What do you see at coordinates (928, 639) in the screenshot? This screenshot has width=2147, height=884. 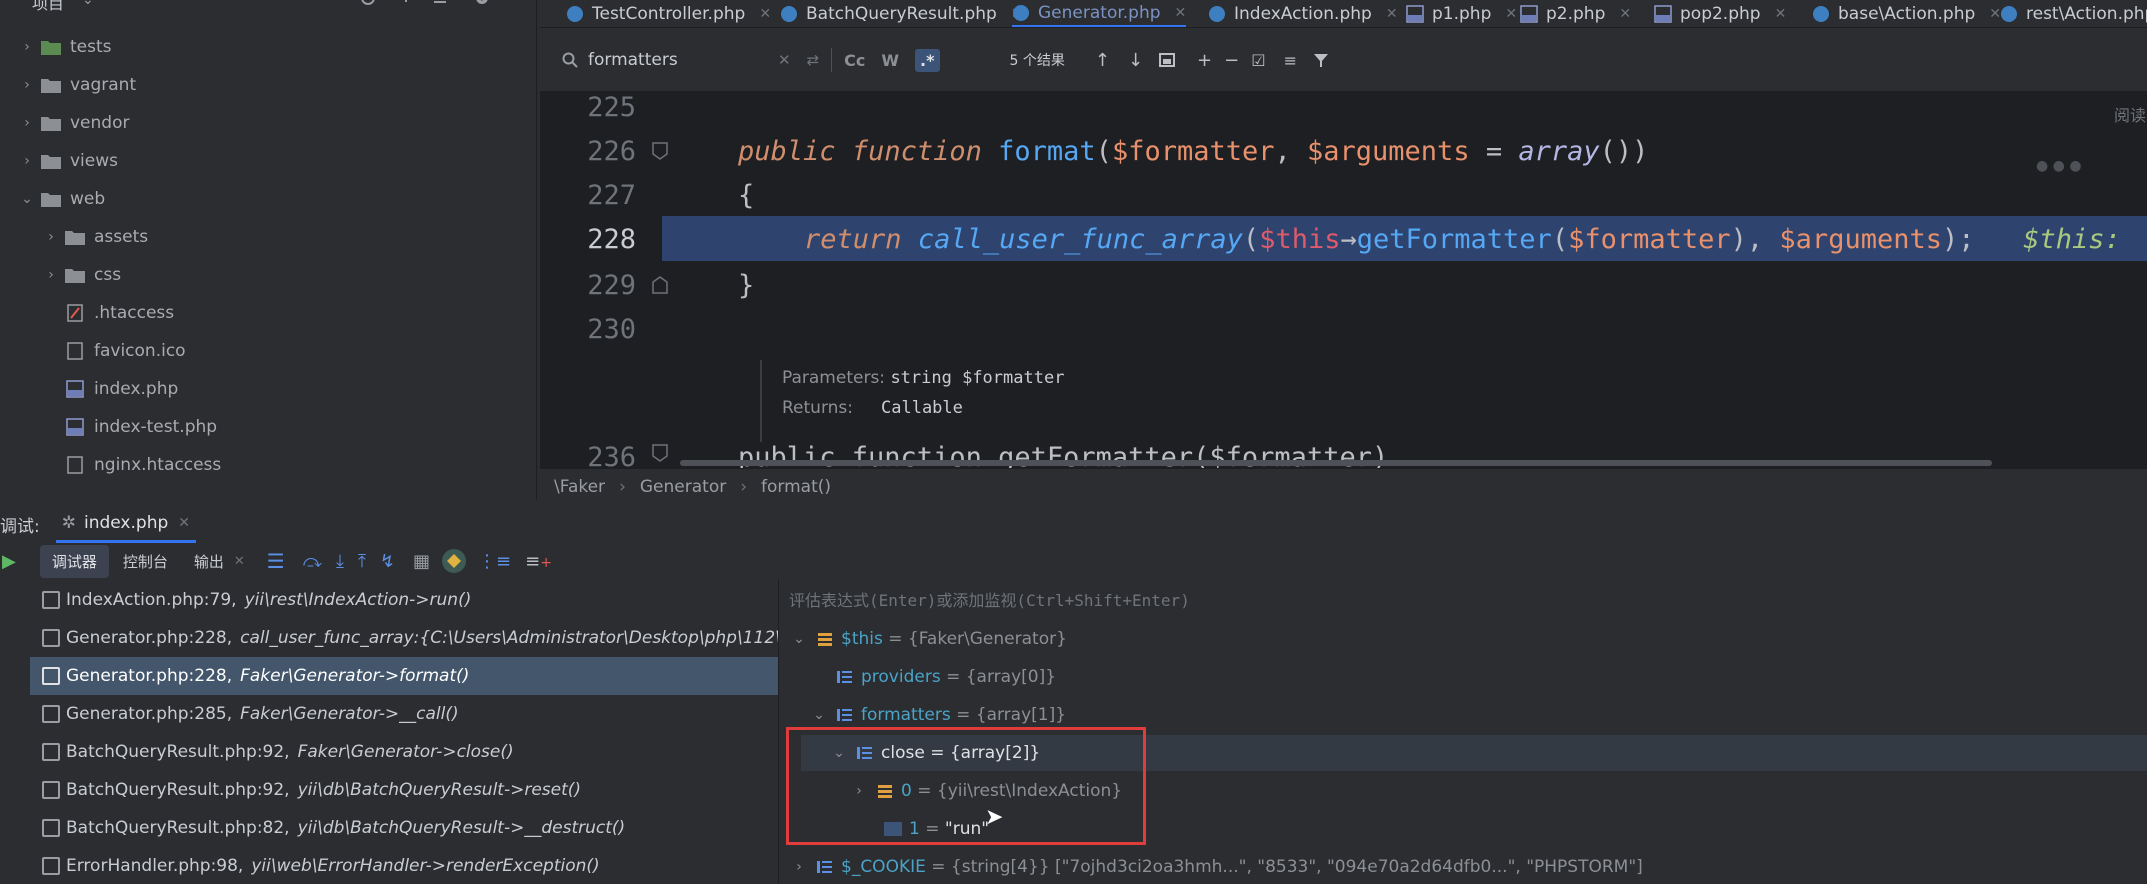 I see `var-this: ⌄ $this = {Faker\Generator}` at bounding box center [928, 639].